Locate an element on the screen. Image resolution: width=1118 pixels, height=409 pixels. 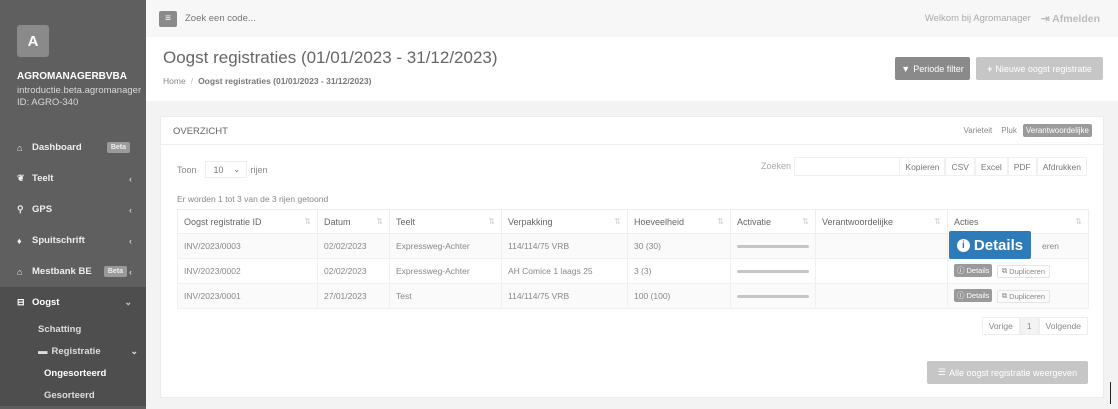
column-label: Activatie is located at coordinates (754, 221).